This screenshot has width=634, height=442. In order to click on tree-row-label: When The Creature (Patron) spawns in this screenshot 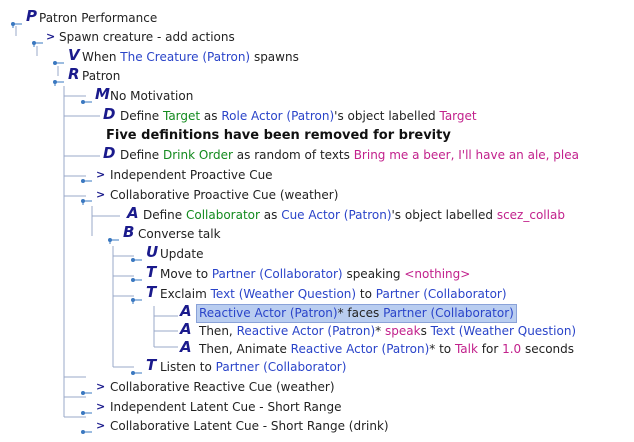, I will do `click(190, 57)`.